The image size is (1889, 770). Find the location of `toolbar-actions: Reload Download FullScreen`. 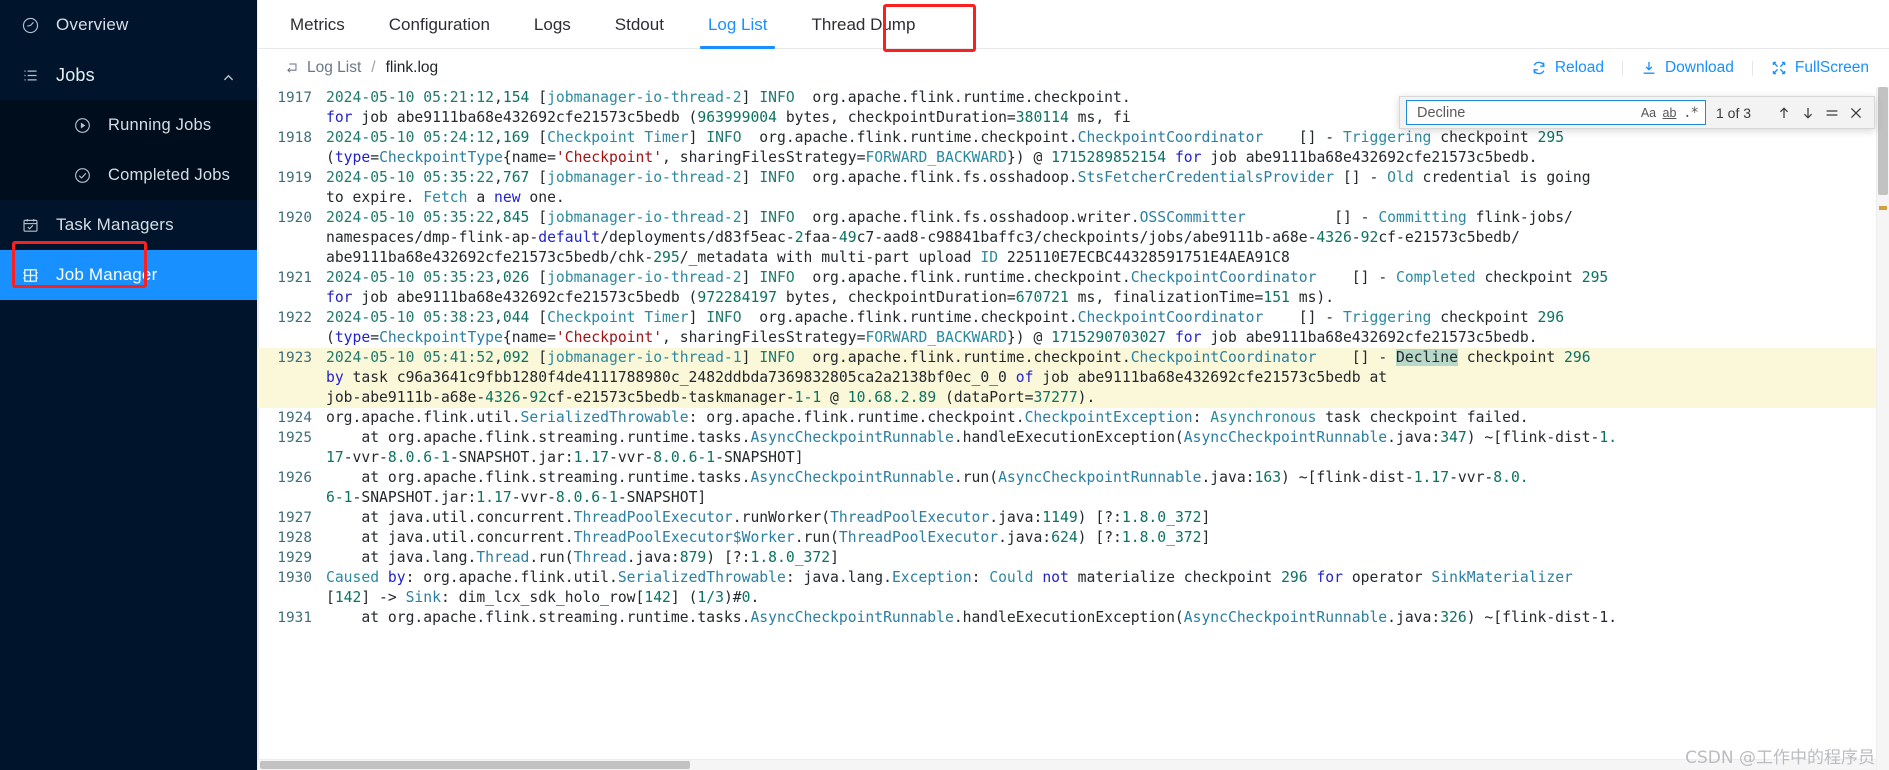

toolbar-actions: Reload Download FullScreen is located at coordinates (1700, 68).